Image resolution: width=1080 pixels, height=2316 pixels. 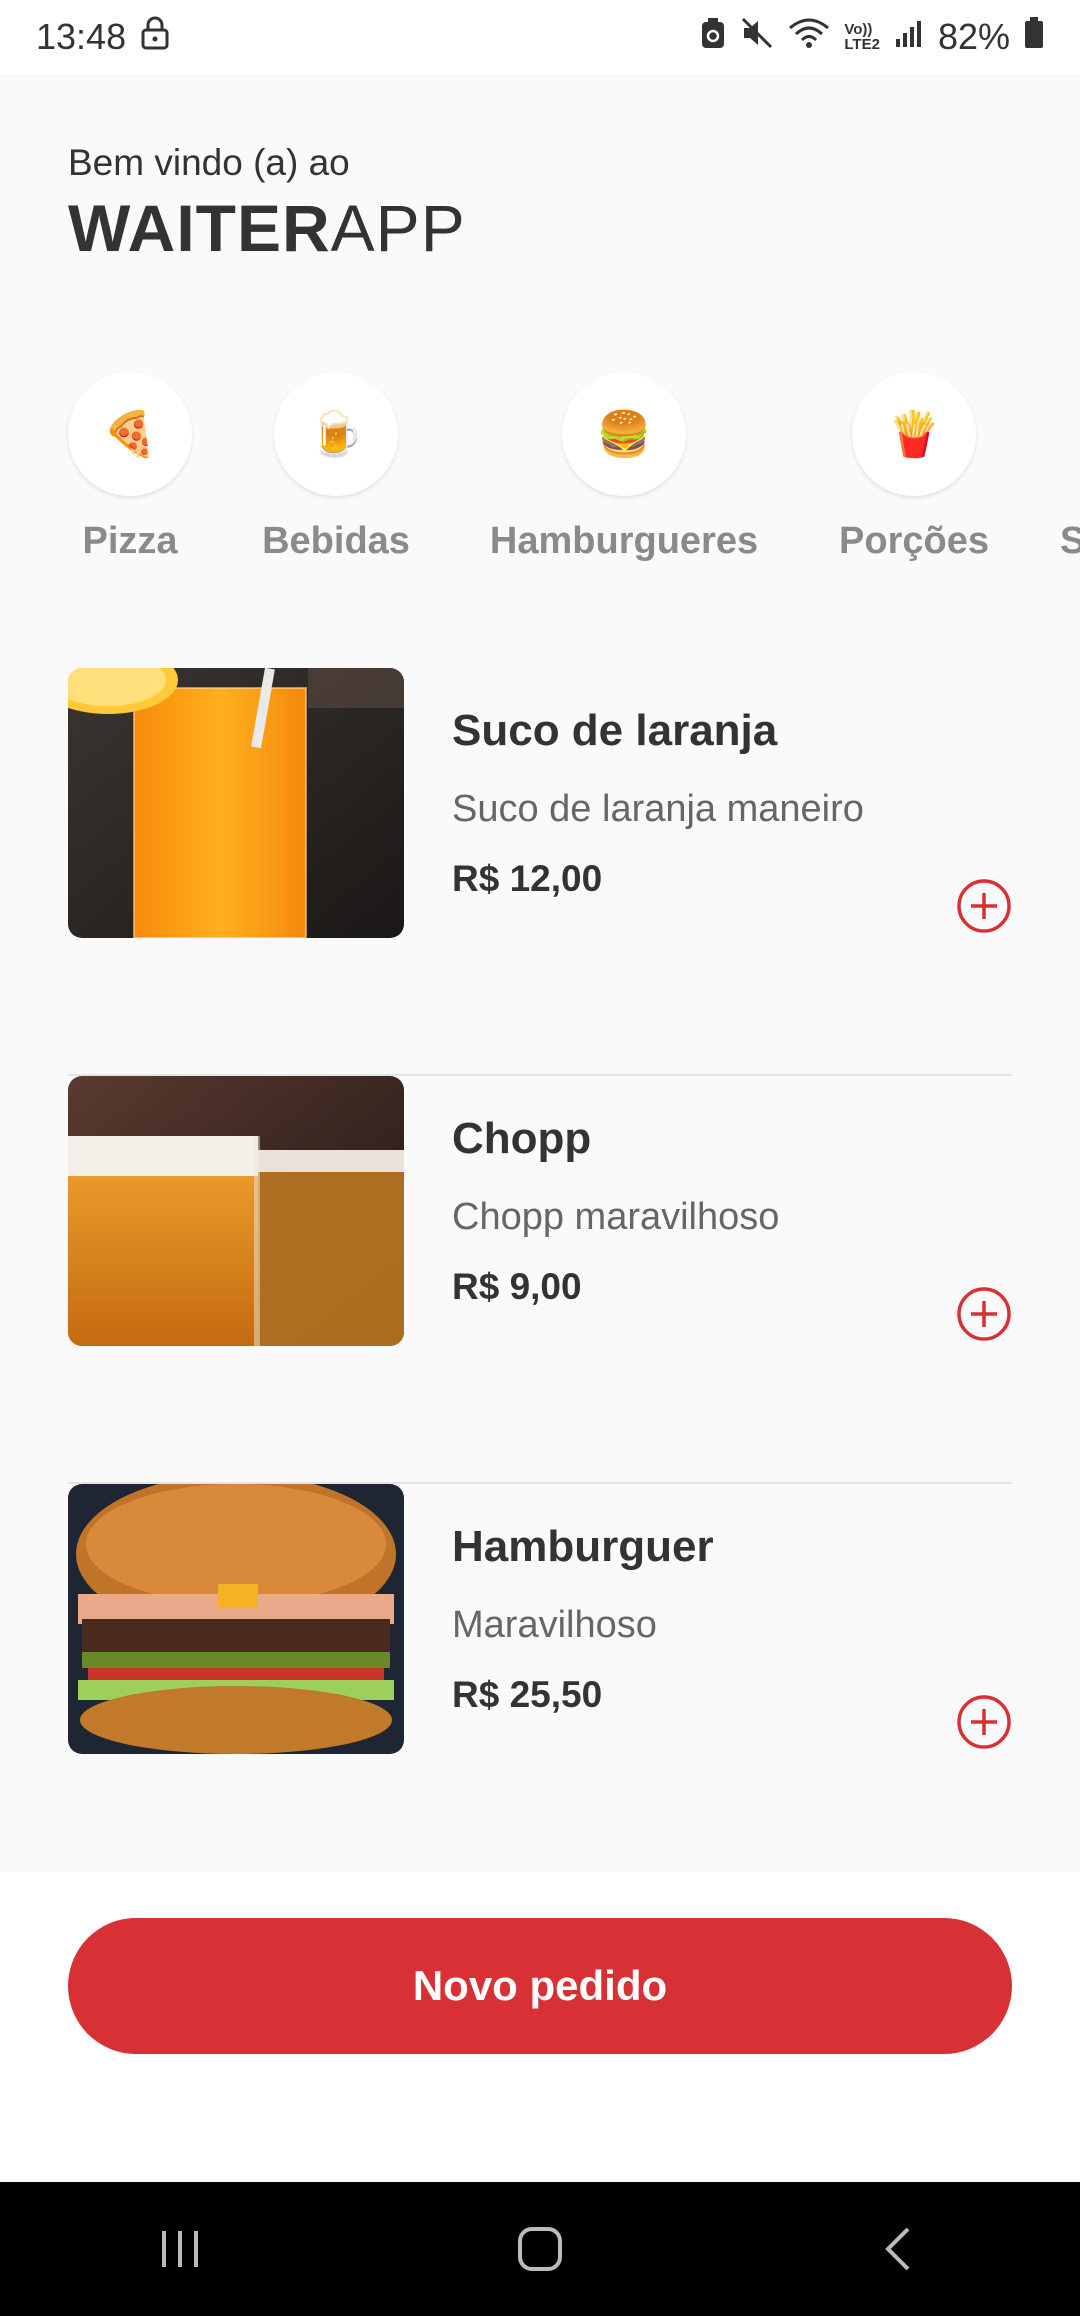 I want to click on category-icon-circle: 🍺, so click(x=336, y=434).